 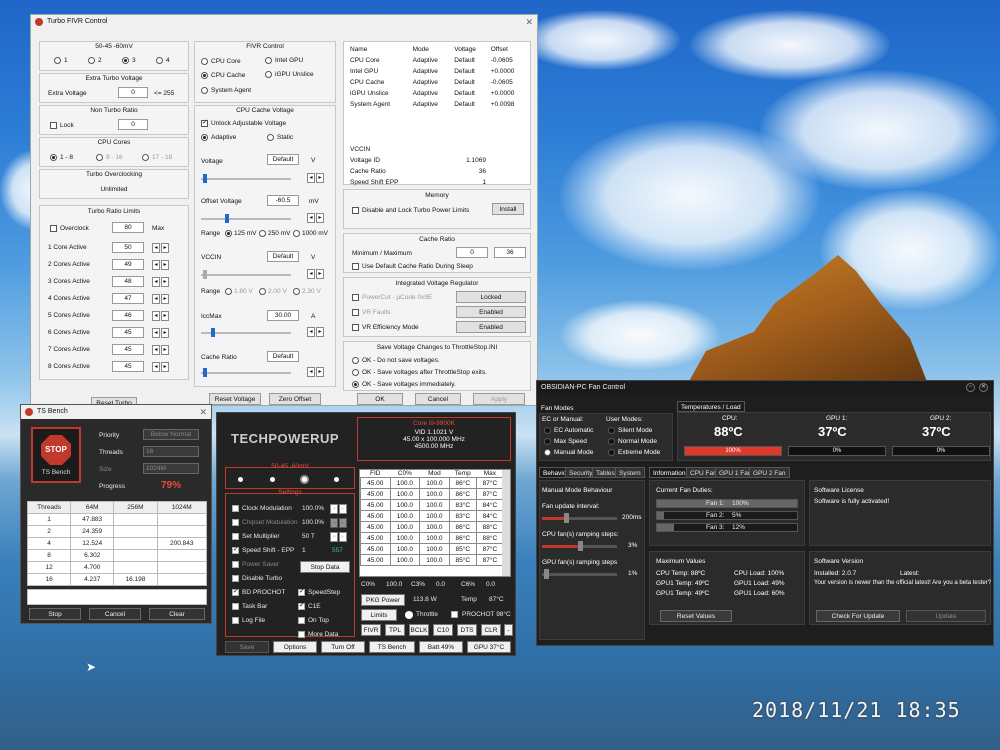 What do you see at coordinates (227, 218) in the screenshot?
I see `offset-slider-thumb` at bounding box center [227, 218].